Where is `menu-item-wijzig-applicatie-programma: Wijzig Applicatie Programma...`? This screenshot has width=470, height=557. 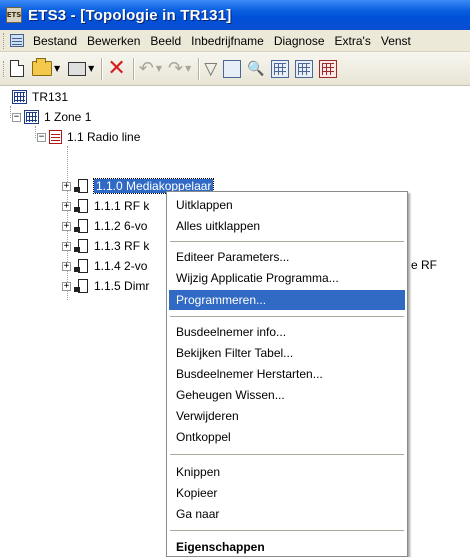
menu-item-wijzig-applicatie-programma: Wijzig Applicatie Programma... is located at coordinates (287, 278).